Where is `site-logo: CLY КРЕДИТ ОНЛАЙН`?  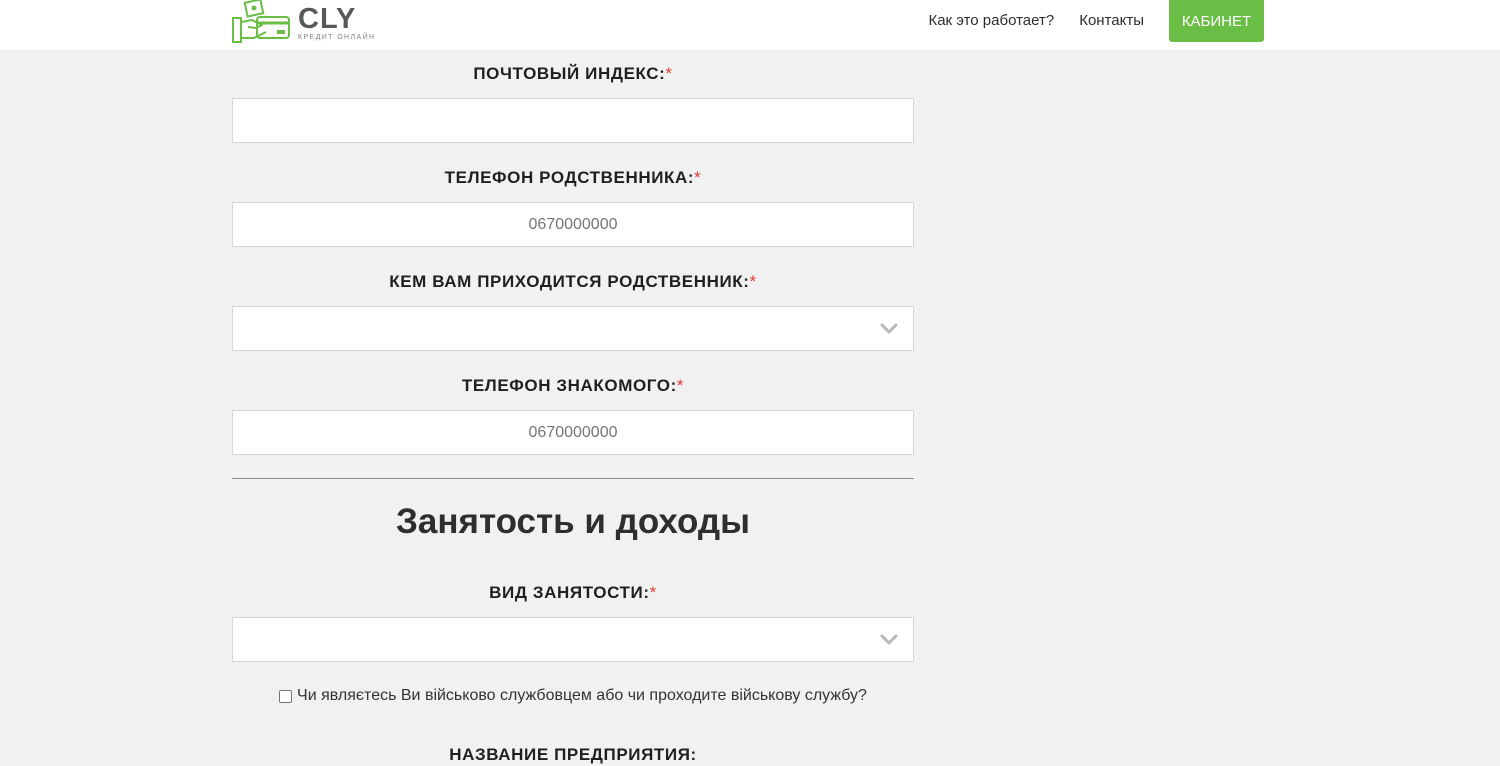
site-logo: CLY КРЕДИТ ОНЛАЙН is located at coordinates (303, 23).